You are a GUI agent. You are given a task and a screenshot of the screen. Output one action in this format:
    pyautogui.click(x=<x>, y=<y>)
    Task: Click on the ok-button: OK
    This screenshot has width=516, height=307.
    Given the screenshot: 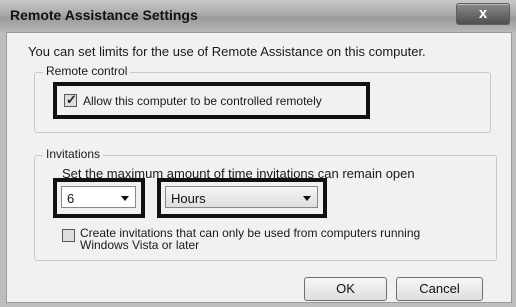 What is the action you would take?
    pyautogui.click(x=345, y=289)
    